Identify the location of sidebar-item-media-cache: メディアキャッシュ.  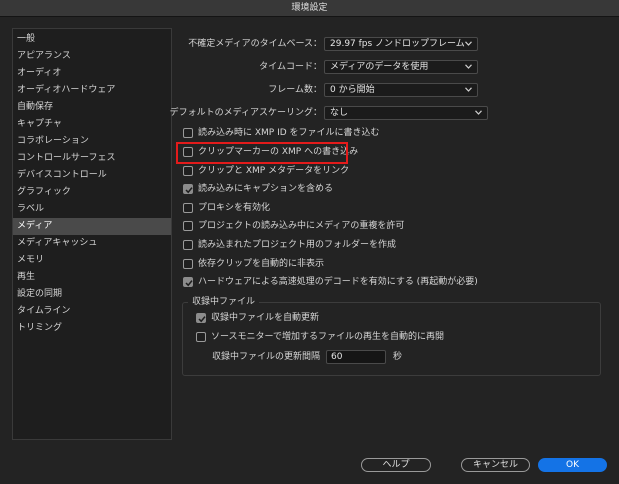
(92, 243).